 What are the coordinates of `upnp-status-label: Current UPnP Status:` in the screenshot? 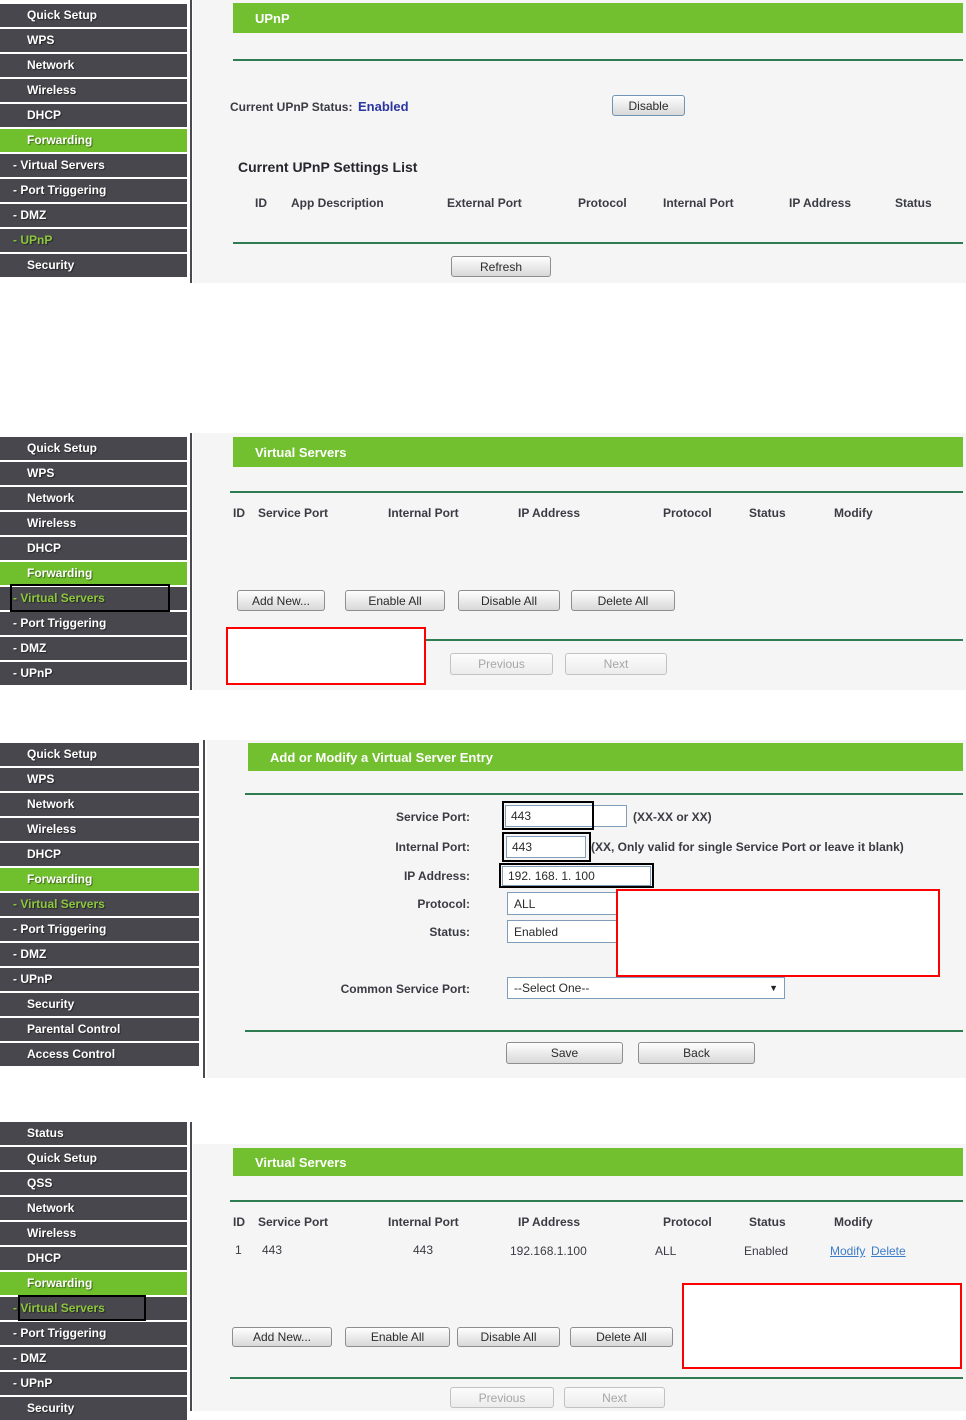 It's located at (291, 107).